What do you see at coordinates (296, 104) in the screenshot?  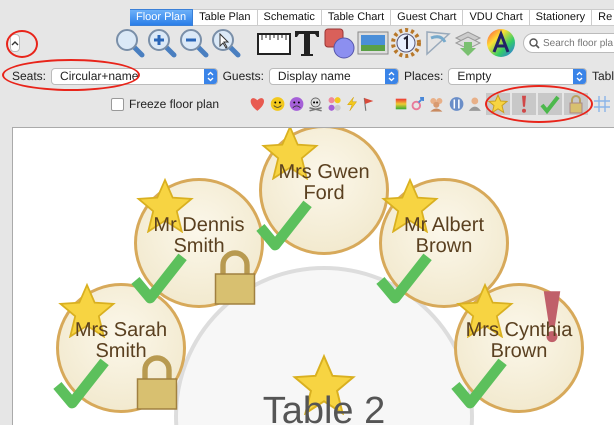 I see `sad-face-icon` at bounding box center [296, 104].